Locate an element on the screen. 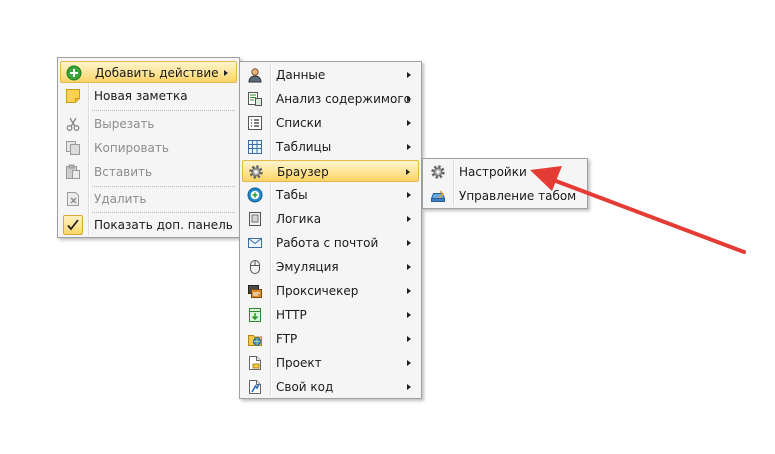 The height and width of the screenshot is (454, 775). menu-item-label: Показать доп. панель is located at coordinates (163, 225).